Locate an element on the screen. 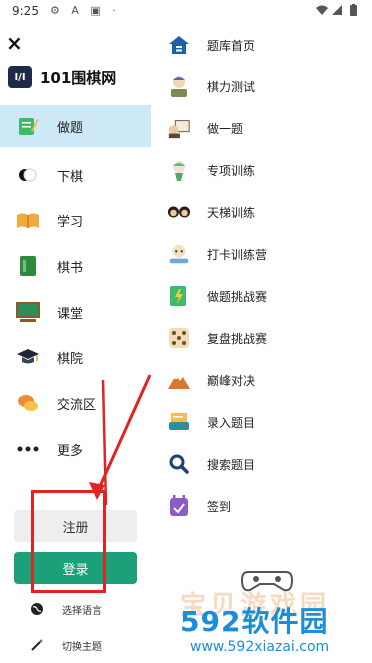 This screenshot has height=663, width=372. menu-item-peak-duel: 巅峰对决 is located at coordinates (261, 380).